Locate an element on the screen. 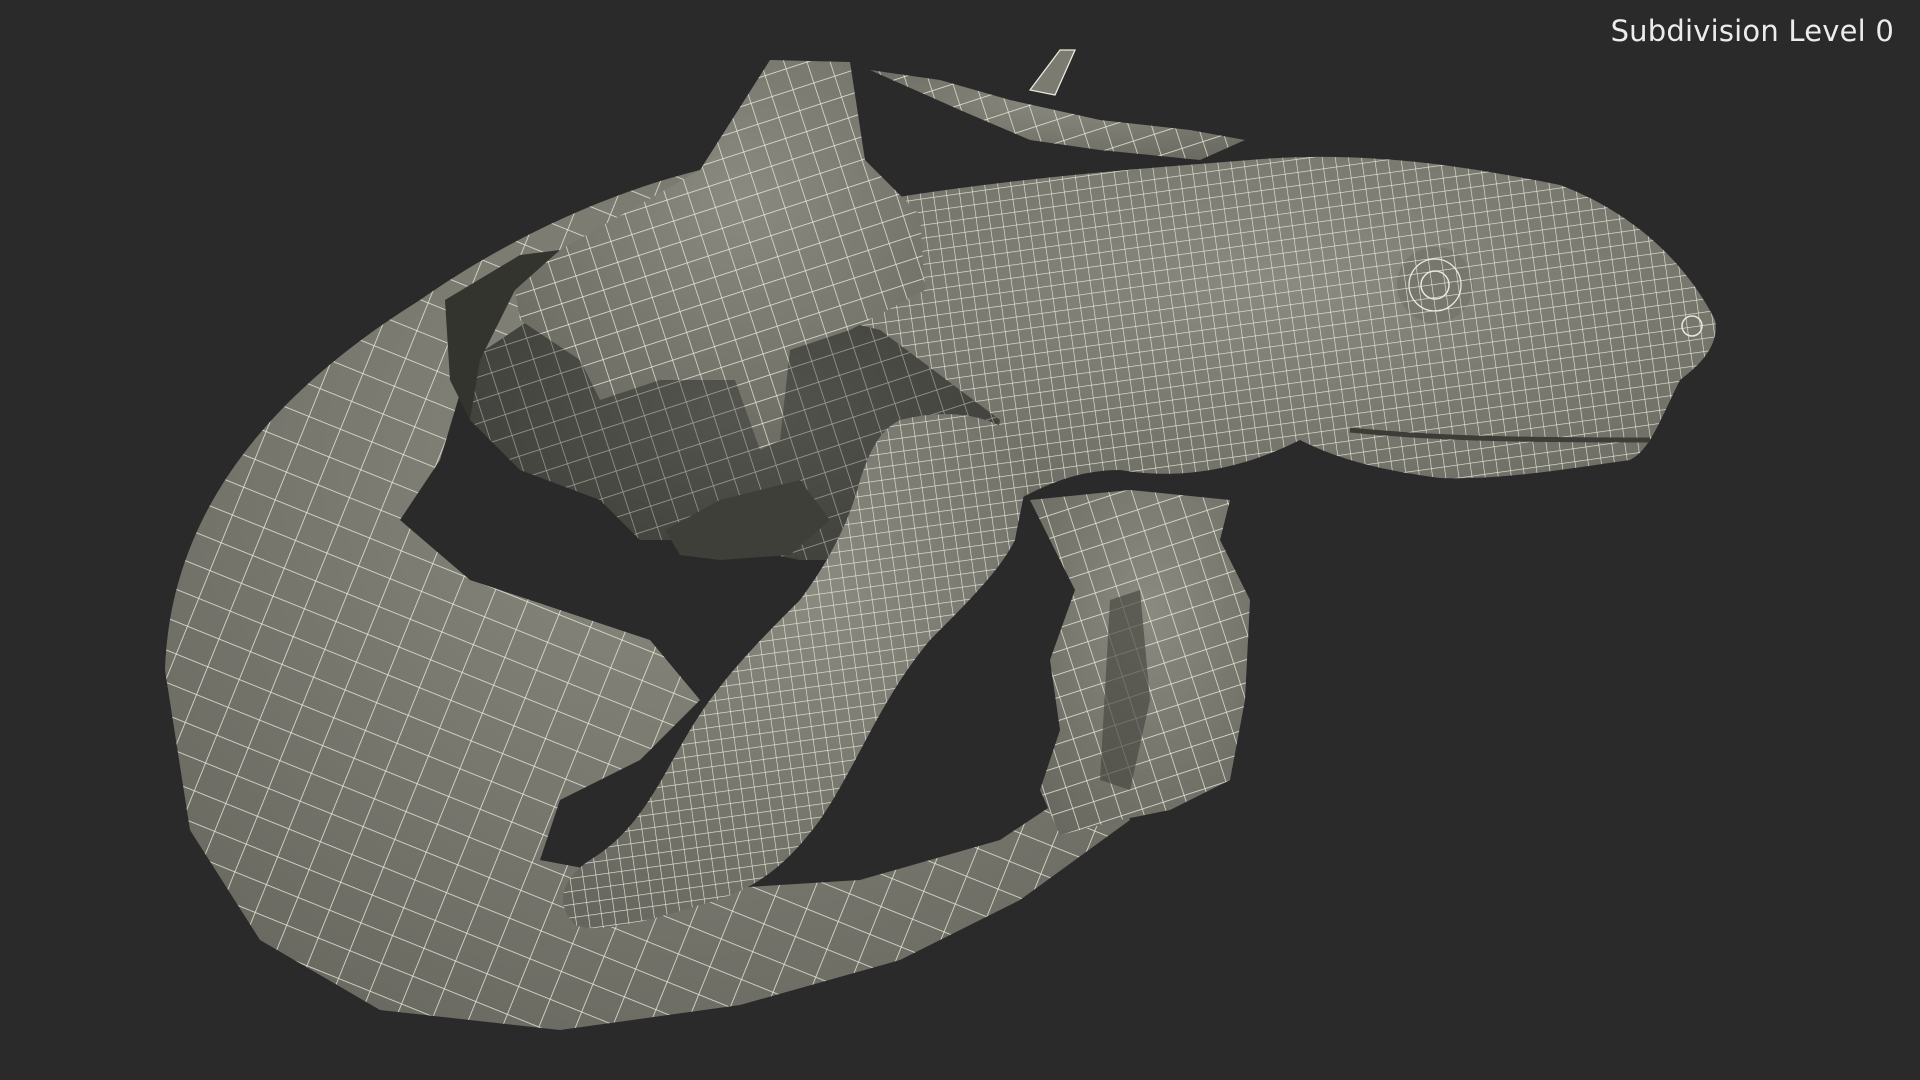 This screenshot has width=1920, height=1080. subdivision-level-label: Subdivision Level 0 is located at coordinates (1752, 31).